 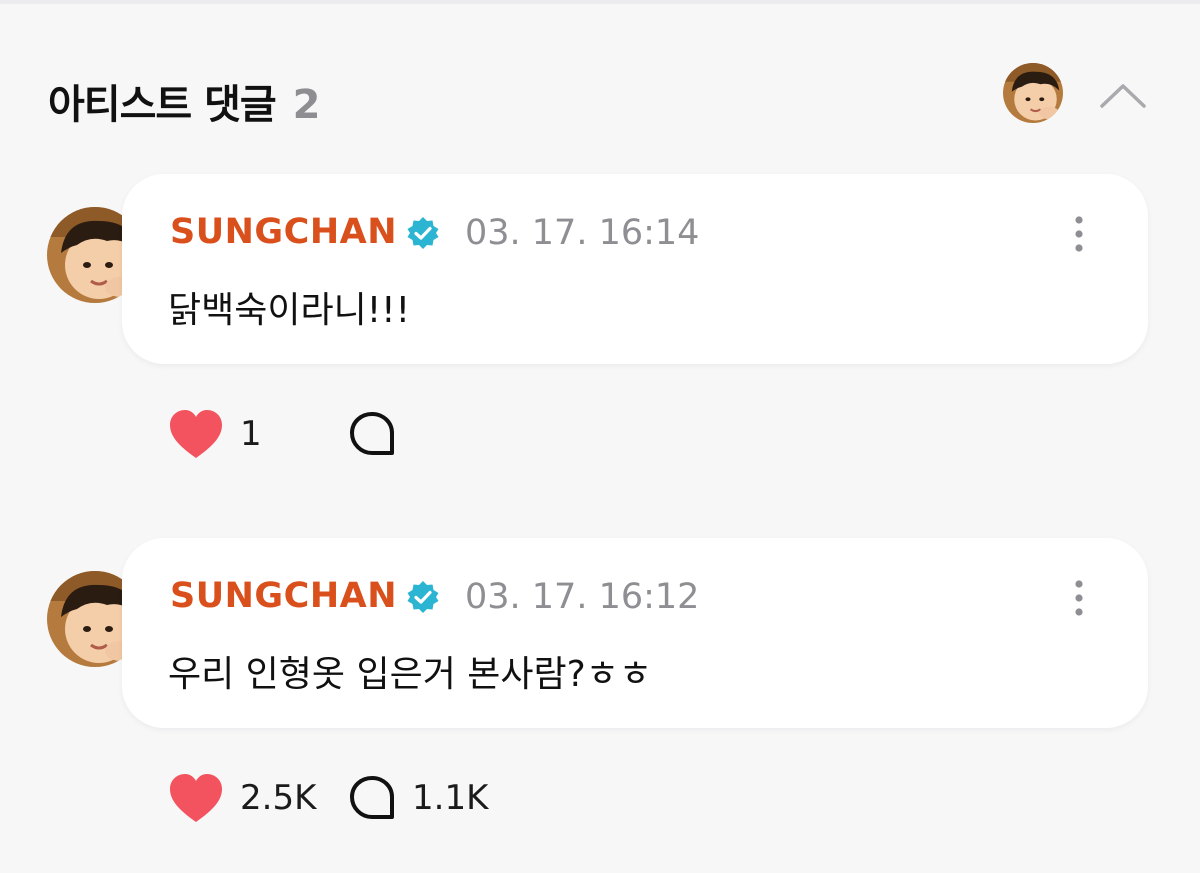 I want to click on like-button: 2.5K, so click(x=242, y=798).